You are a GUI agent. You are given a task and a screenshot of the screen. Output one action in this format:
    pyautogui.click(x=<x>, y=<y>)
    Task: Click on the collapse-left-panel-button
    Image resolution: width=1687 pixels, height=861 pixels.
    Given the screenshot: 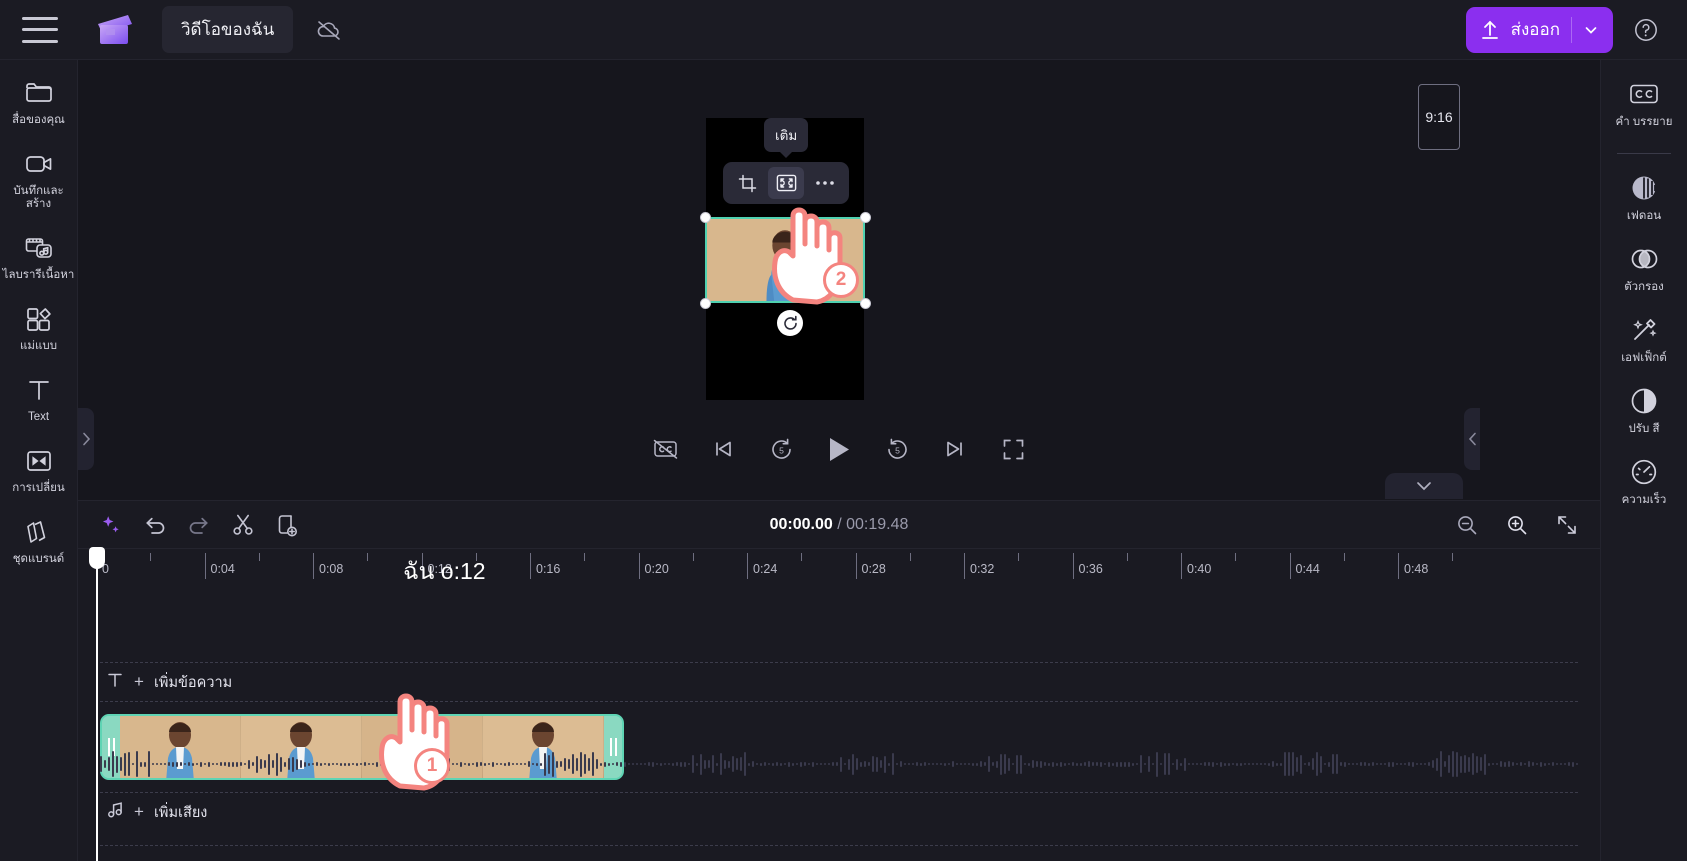 What is the action you would take?
    pyautogui.click(x=86, y=439)
    